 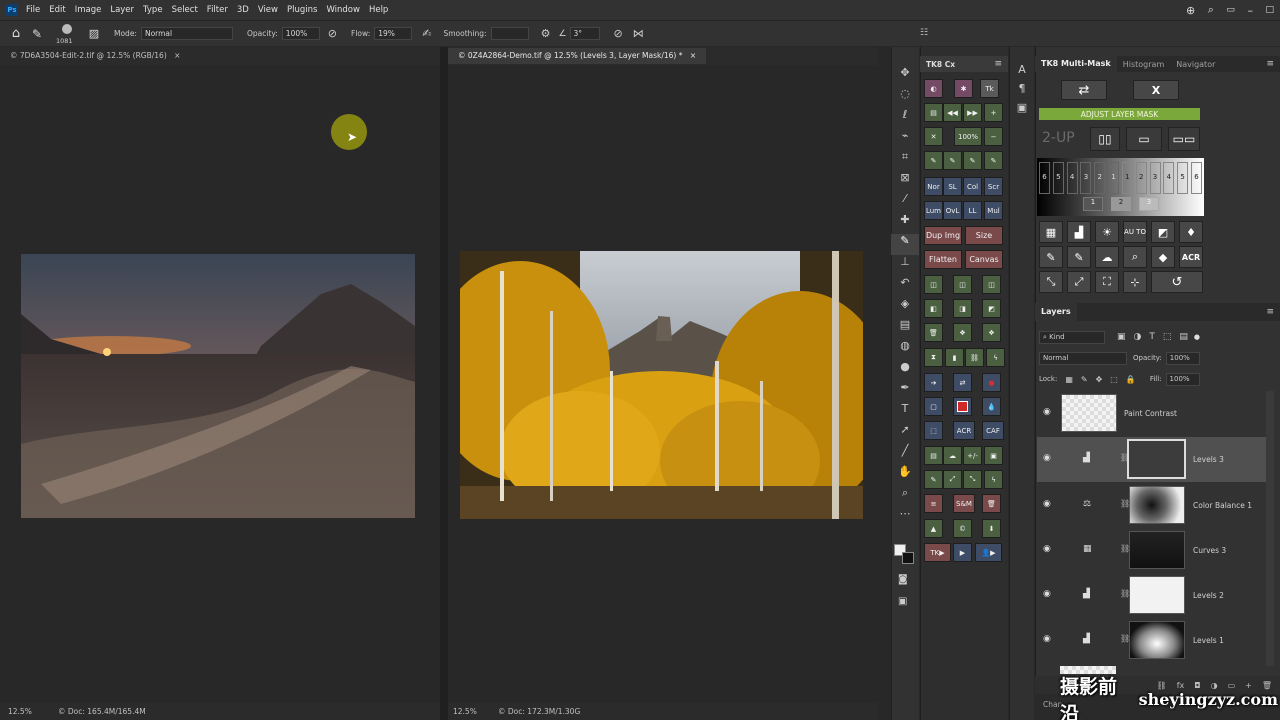 I want to click on tk8-size-button: Size, so click(x=984, y=235).